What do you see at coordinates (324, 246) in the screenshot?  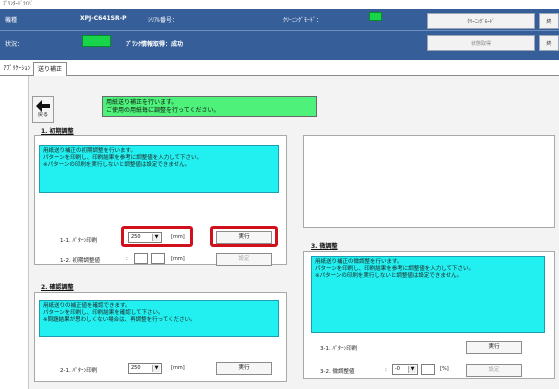 I see `section3-title: 3. 微調整` at bounding box center [324, 246].